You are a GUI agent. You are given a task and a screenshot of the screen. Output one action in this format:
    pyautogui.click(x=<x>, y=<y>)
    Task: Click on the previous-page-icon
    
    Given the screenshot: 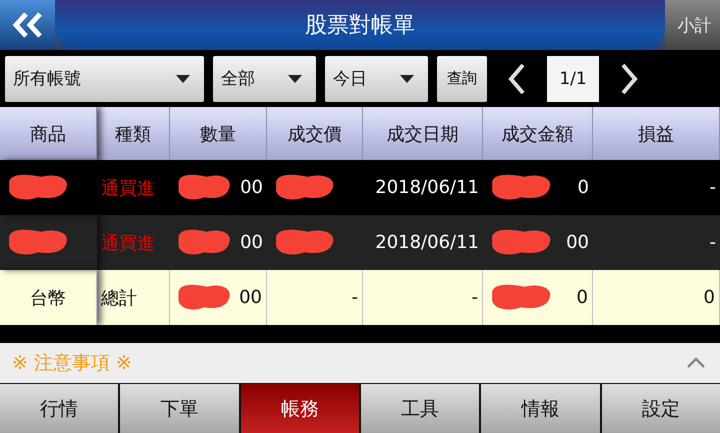 What is the action you would take?
    pyautogui.click(x=517, y=78)
    